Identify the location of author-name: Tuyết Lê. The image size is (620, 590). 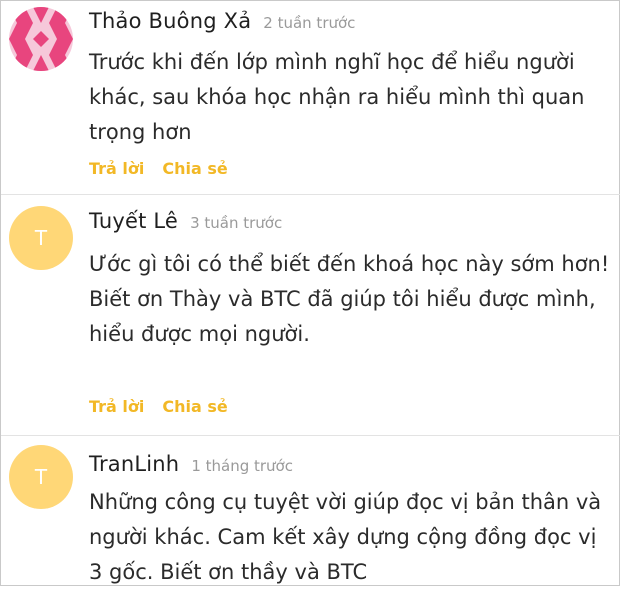
(133, 221).